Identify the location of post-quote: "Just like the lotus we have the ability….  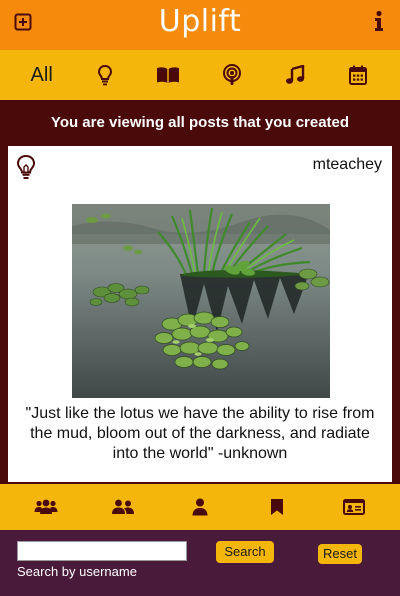
(200, 433).